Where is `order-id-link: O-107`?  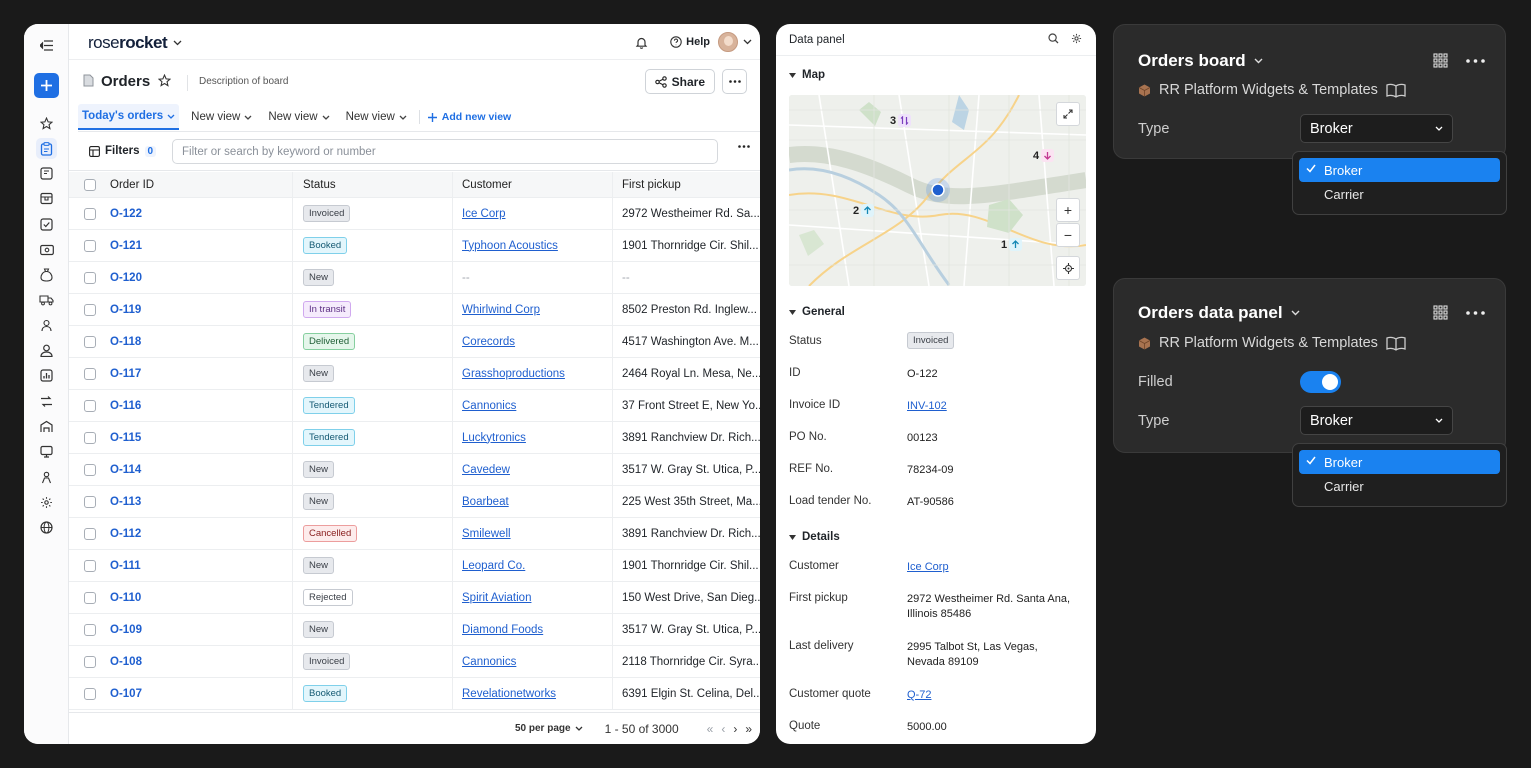
order-id-link: O-107 is located at coordinates (201, 693).